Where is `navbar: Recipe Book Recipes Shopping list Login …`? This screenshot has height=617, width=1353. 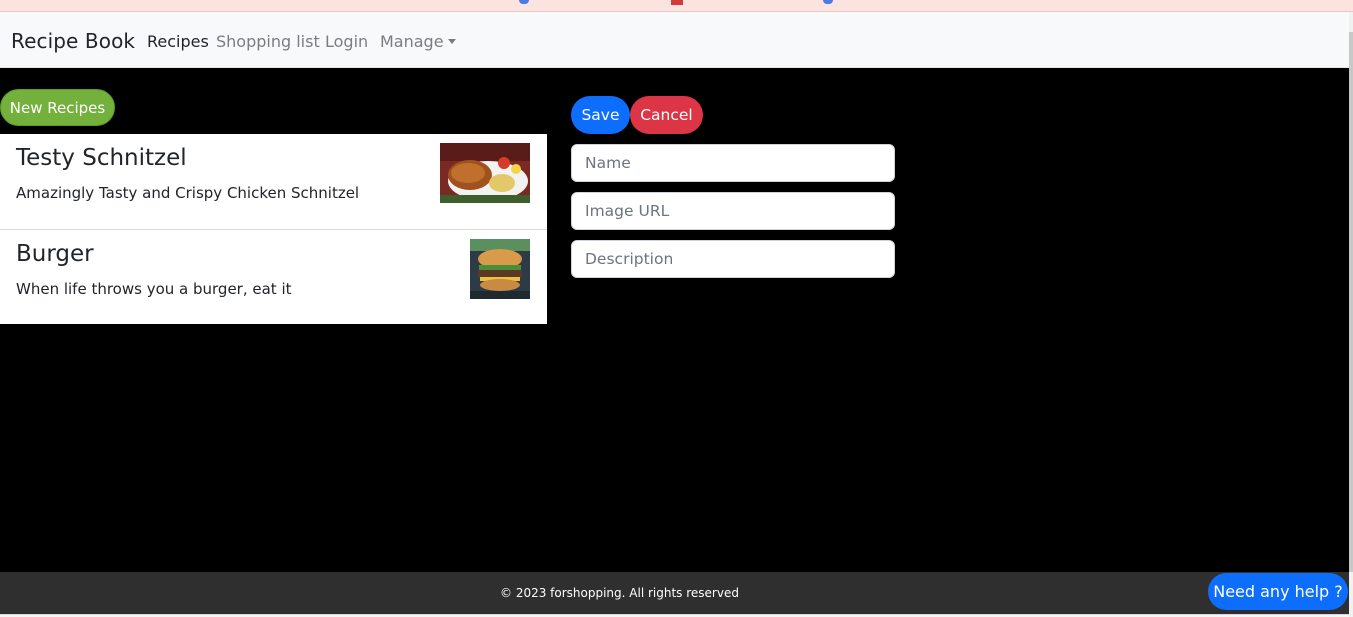 navbar: Recipe Book Recipes Shopping list Login … is located at coordinates (674, 40).